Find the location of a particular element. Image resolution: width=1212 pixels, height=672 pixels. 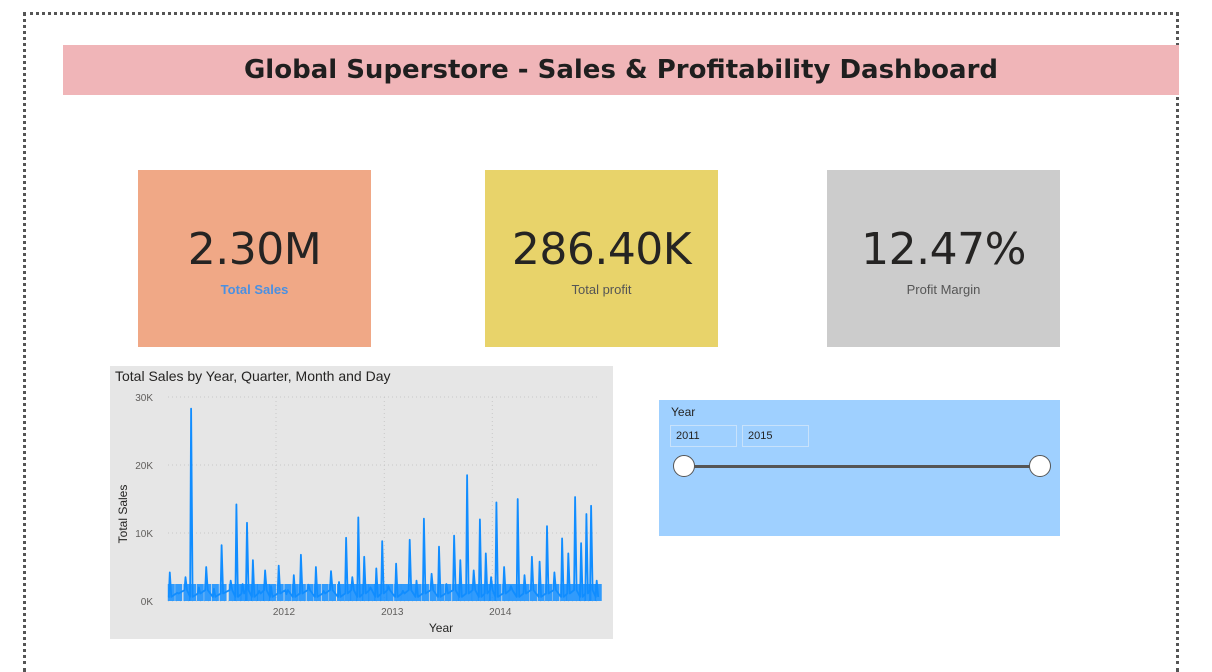

profit-margin-label: Profit Margin is located at coordinates (943, 289).